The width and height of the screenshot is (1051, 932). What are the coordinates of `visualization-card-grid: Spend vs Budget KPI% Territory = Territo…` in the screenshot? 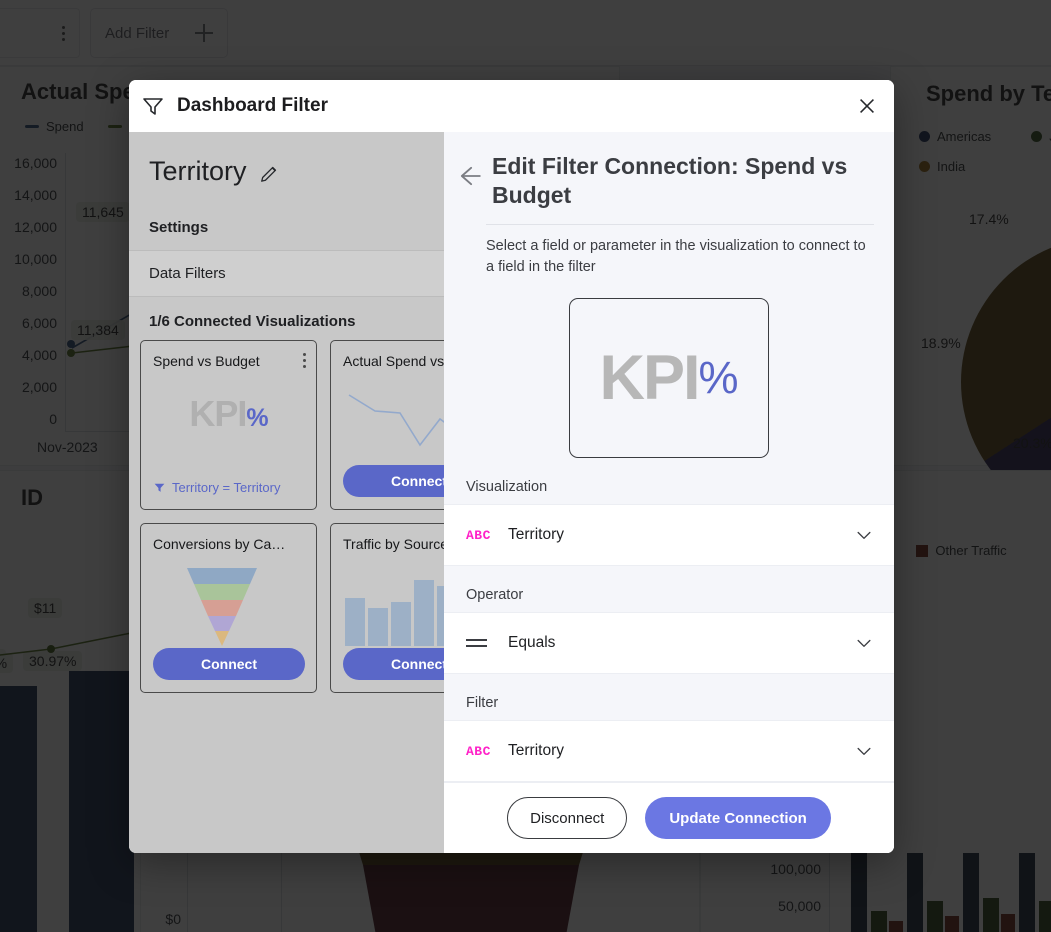 It's located at (286, 516).